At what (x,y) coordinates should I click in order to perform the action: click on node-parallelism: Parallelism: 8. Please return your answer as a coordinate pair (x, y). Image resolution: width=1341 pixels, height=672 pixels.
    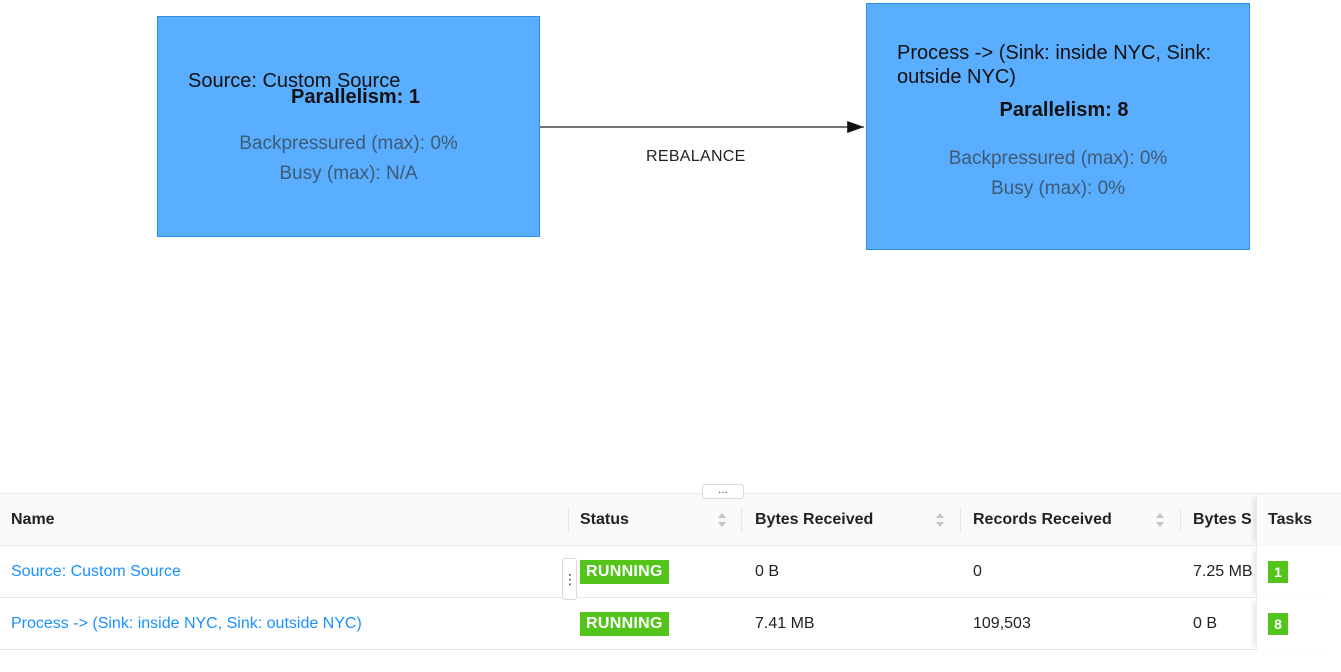
    Looking at the image, I should click on (1064, 110).